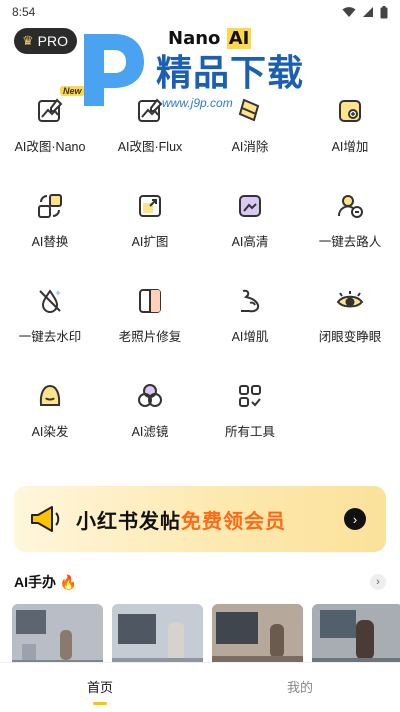 Image resolution: width=400 pixels, height=712 pixels. I want to click on filter-icon, so click(150, 396).